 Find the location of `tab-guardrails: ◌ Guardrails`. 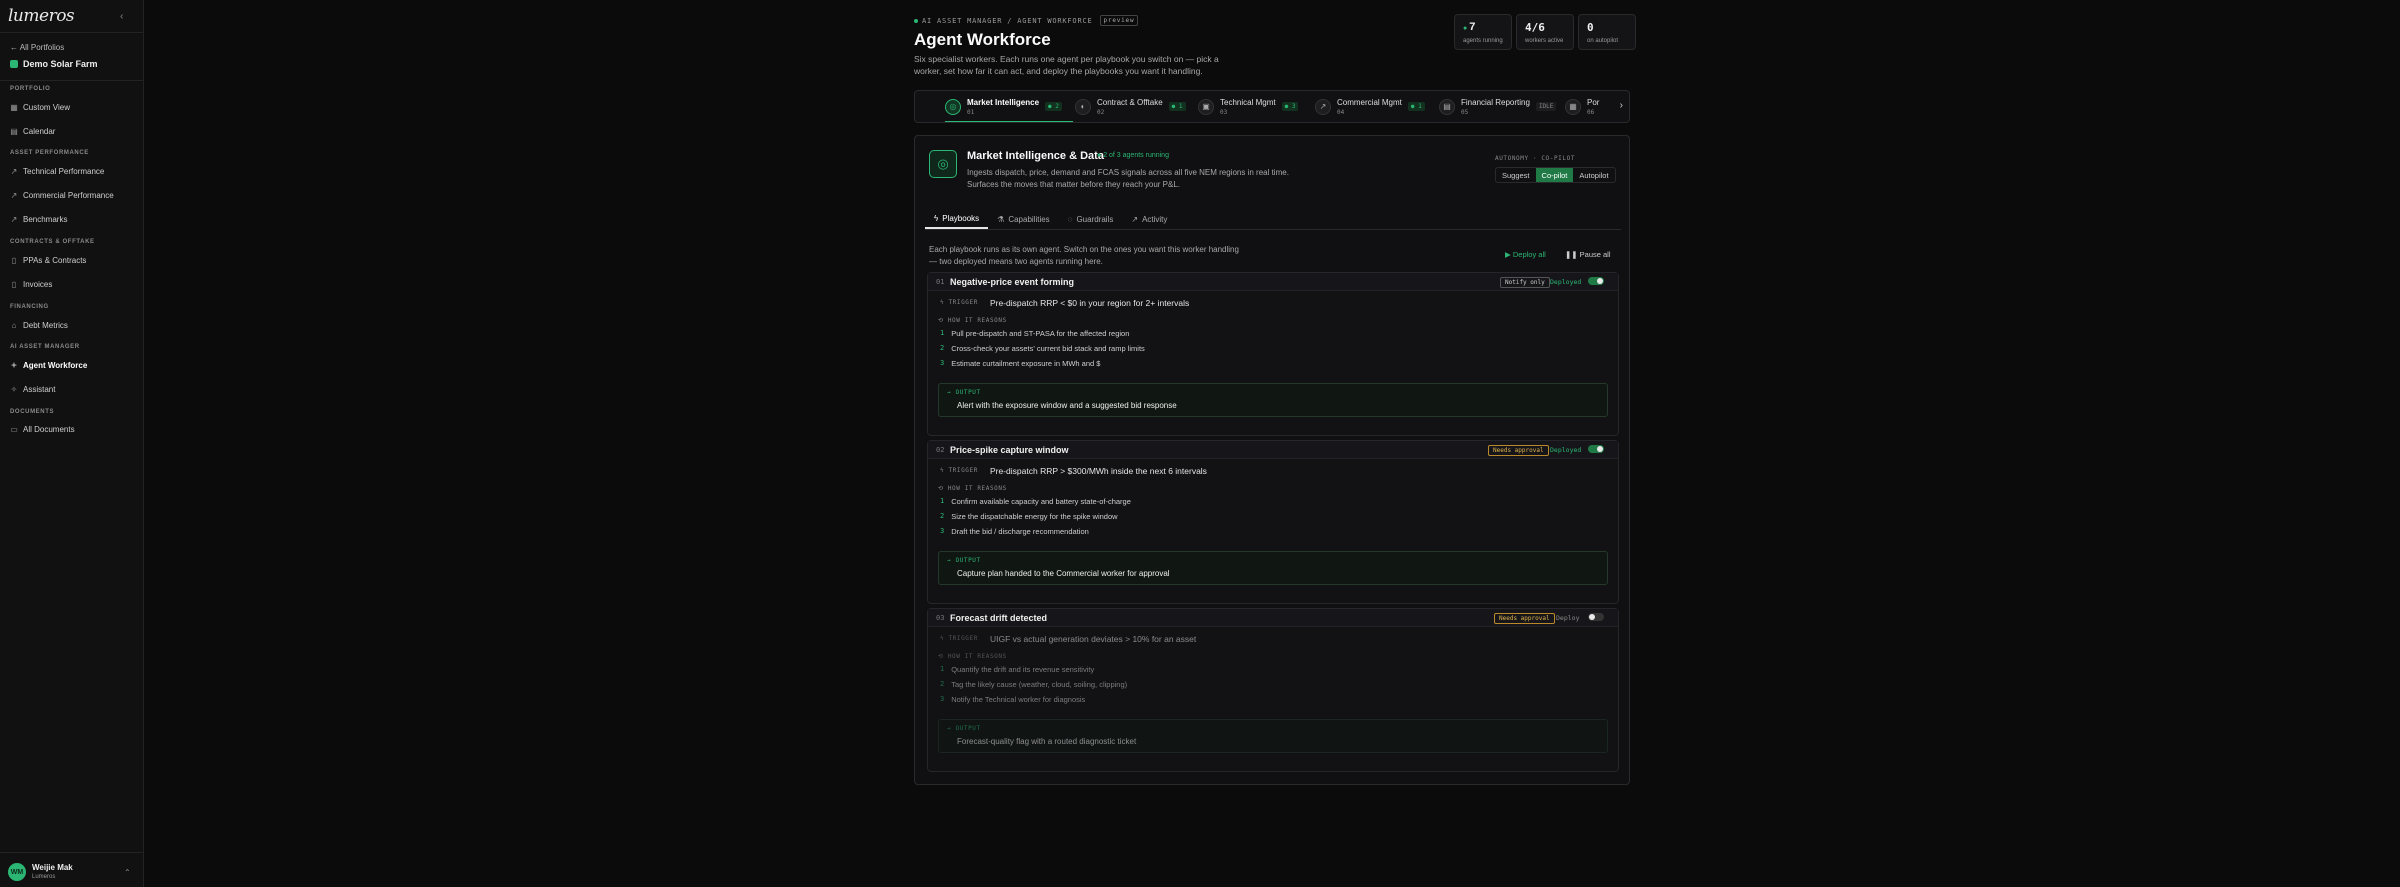

tab-guardrails: ◌ Guardrails is located at coordinates (1091, 219).